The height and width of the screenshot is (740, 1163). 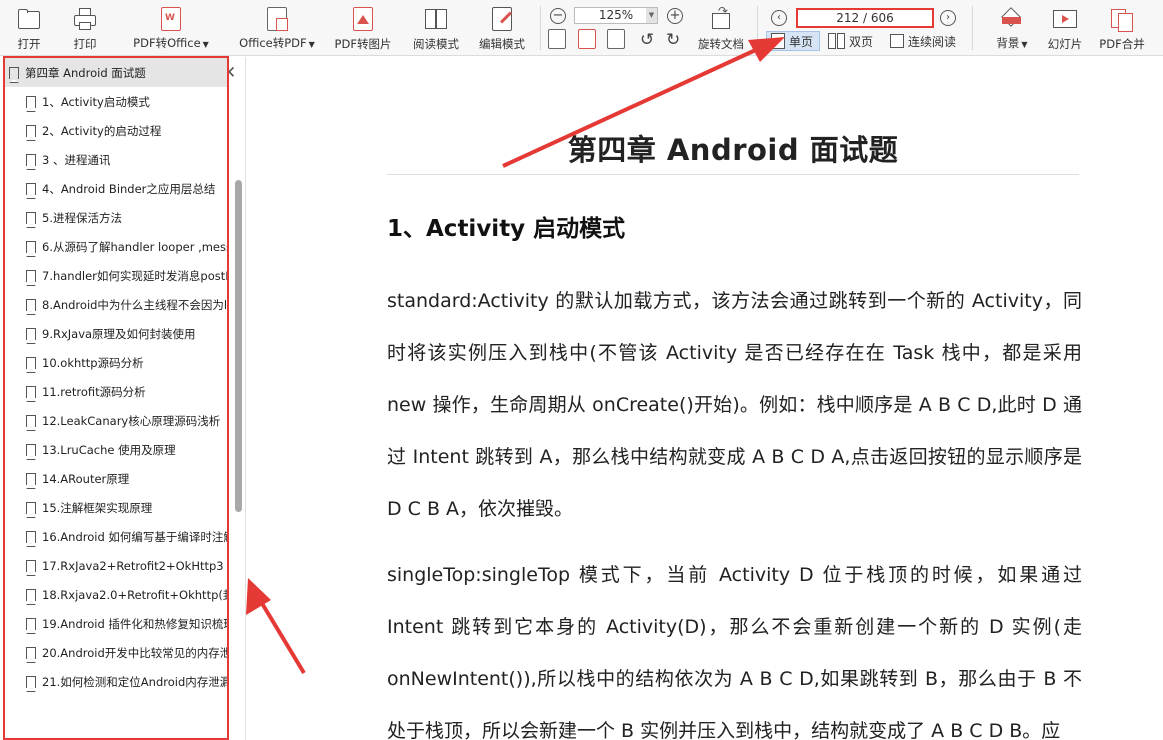 I want to click on print-label: 打印, so click(x=85, y=44).